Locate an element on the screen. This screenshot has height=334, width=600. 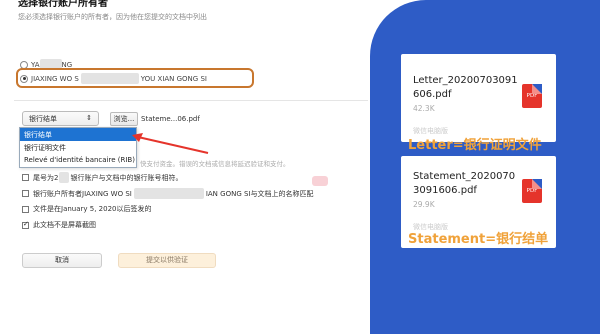
caption-statement: Statement=银行结单 is located at coordinates (478, 239).